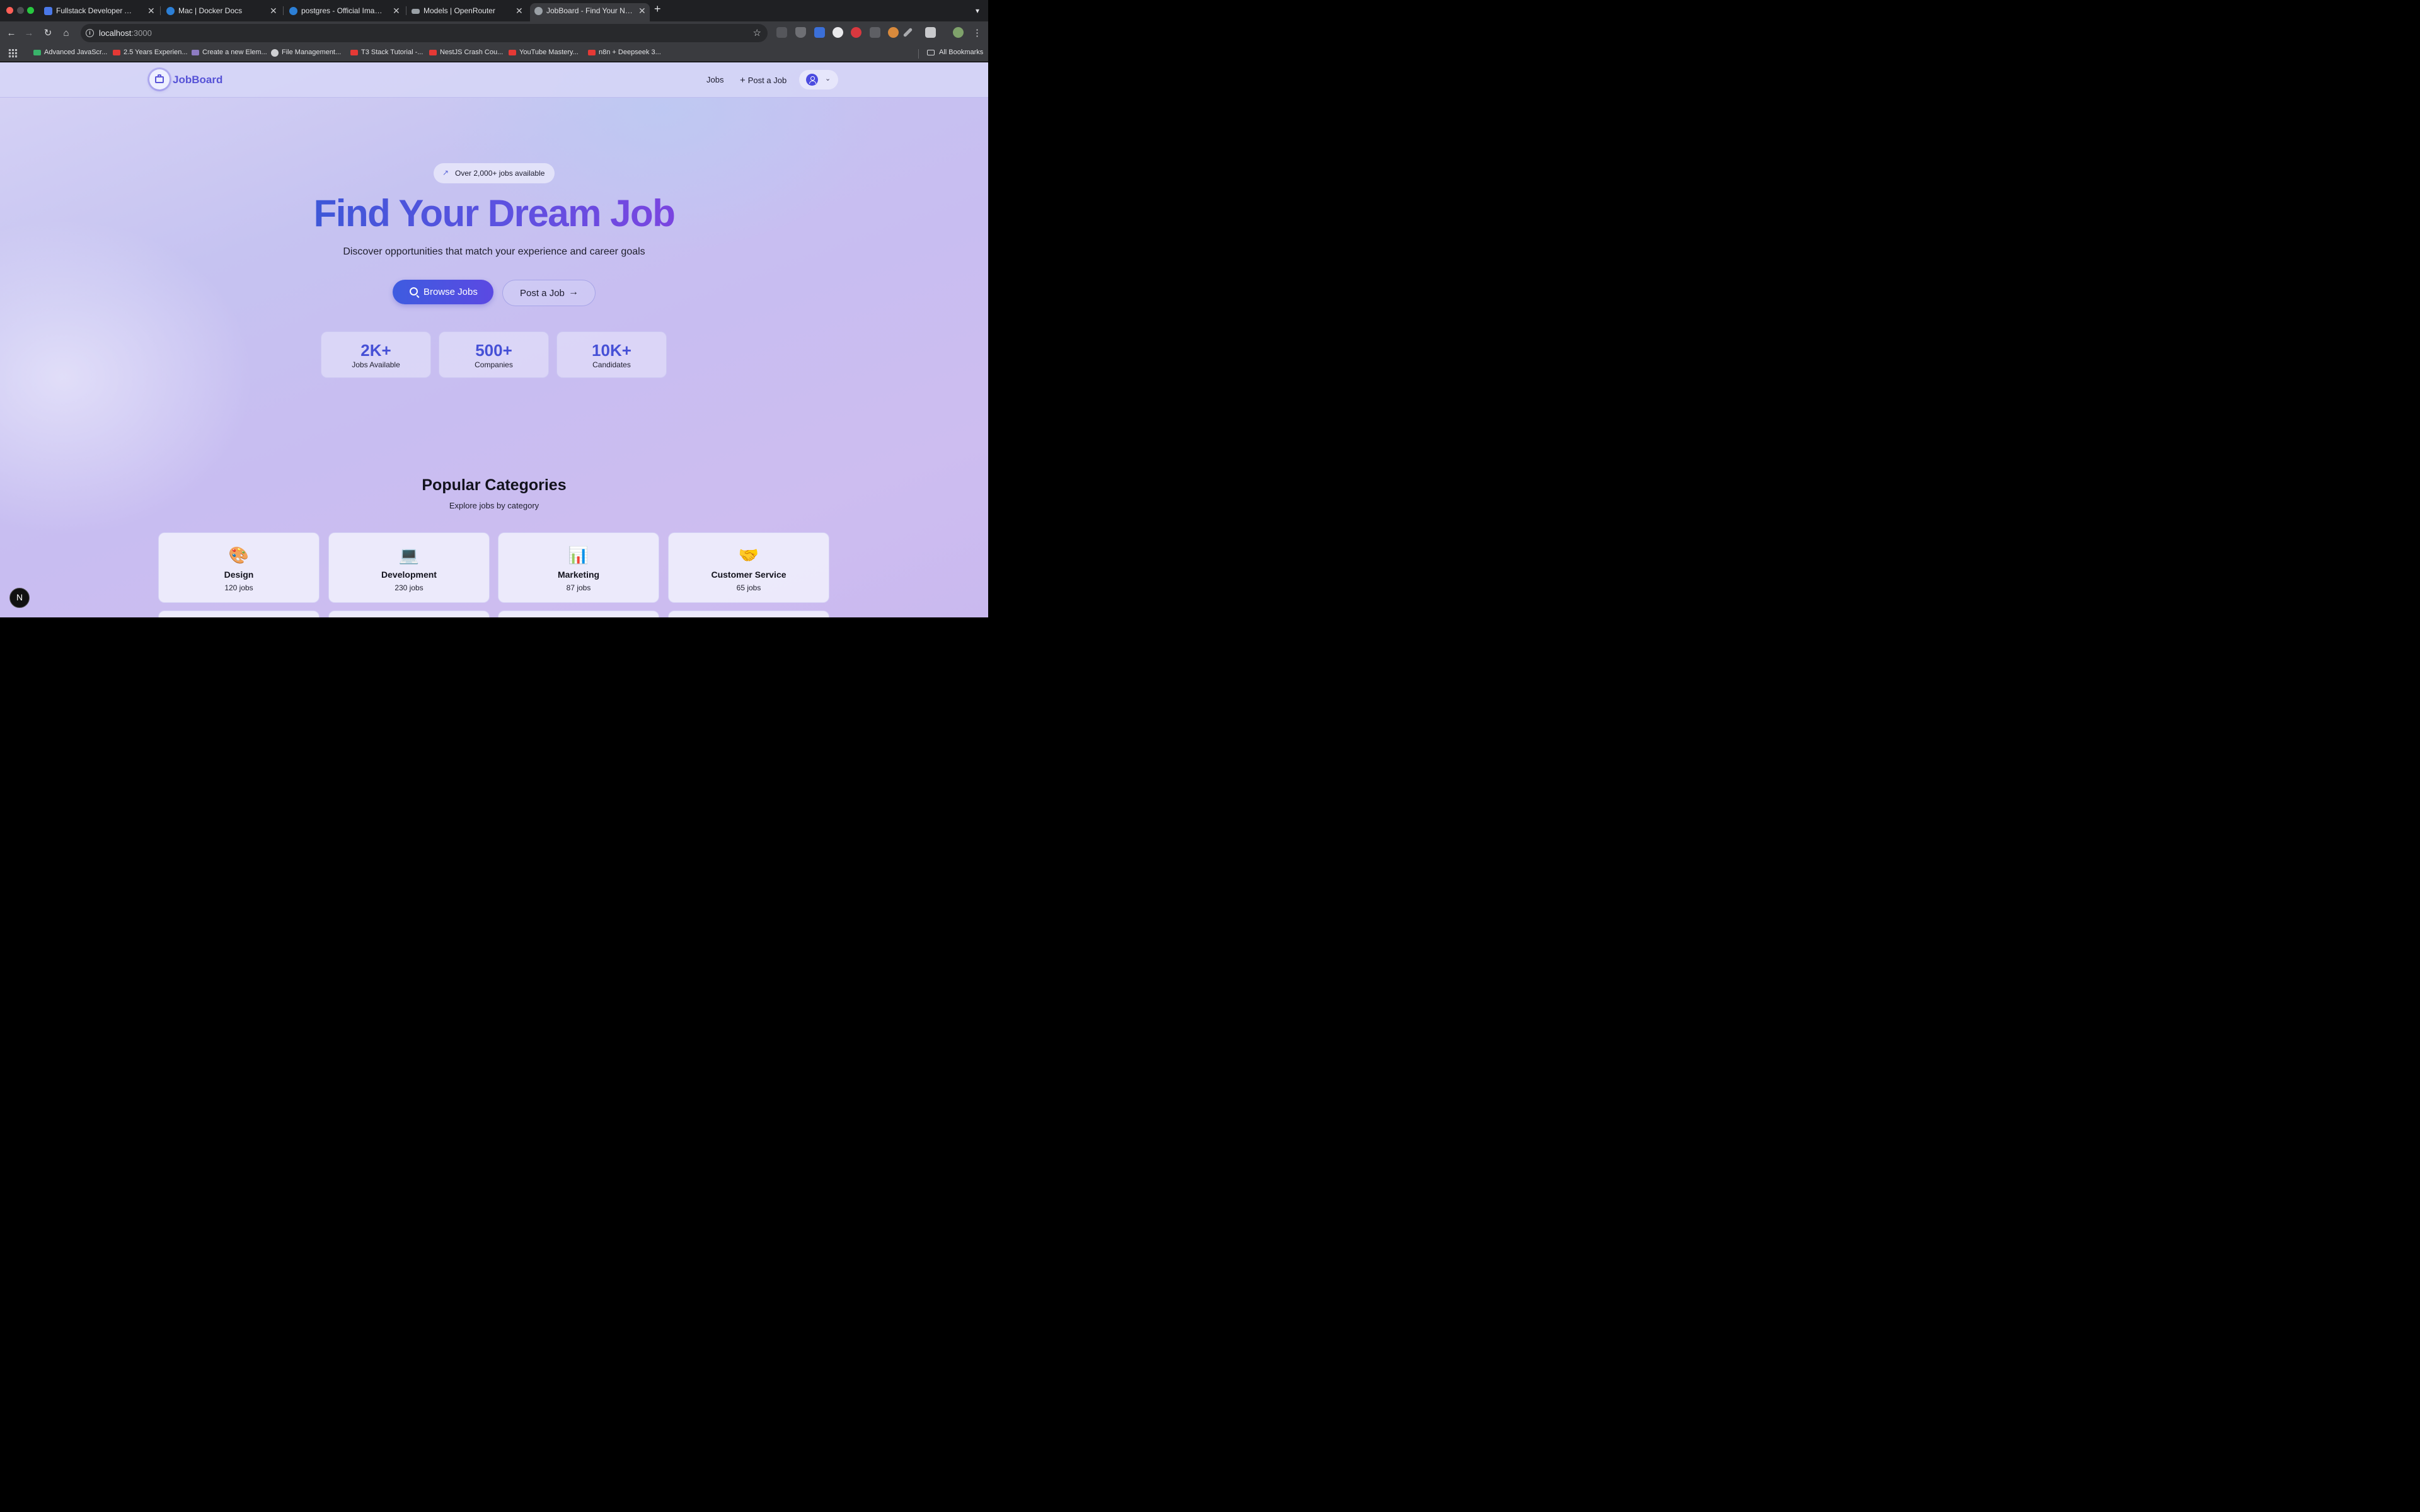  What do you see at coordinates (579, 555) in the screenshot?
I see `bar-chart-icon: 📊` at bounding box center [579, 555].